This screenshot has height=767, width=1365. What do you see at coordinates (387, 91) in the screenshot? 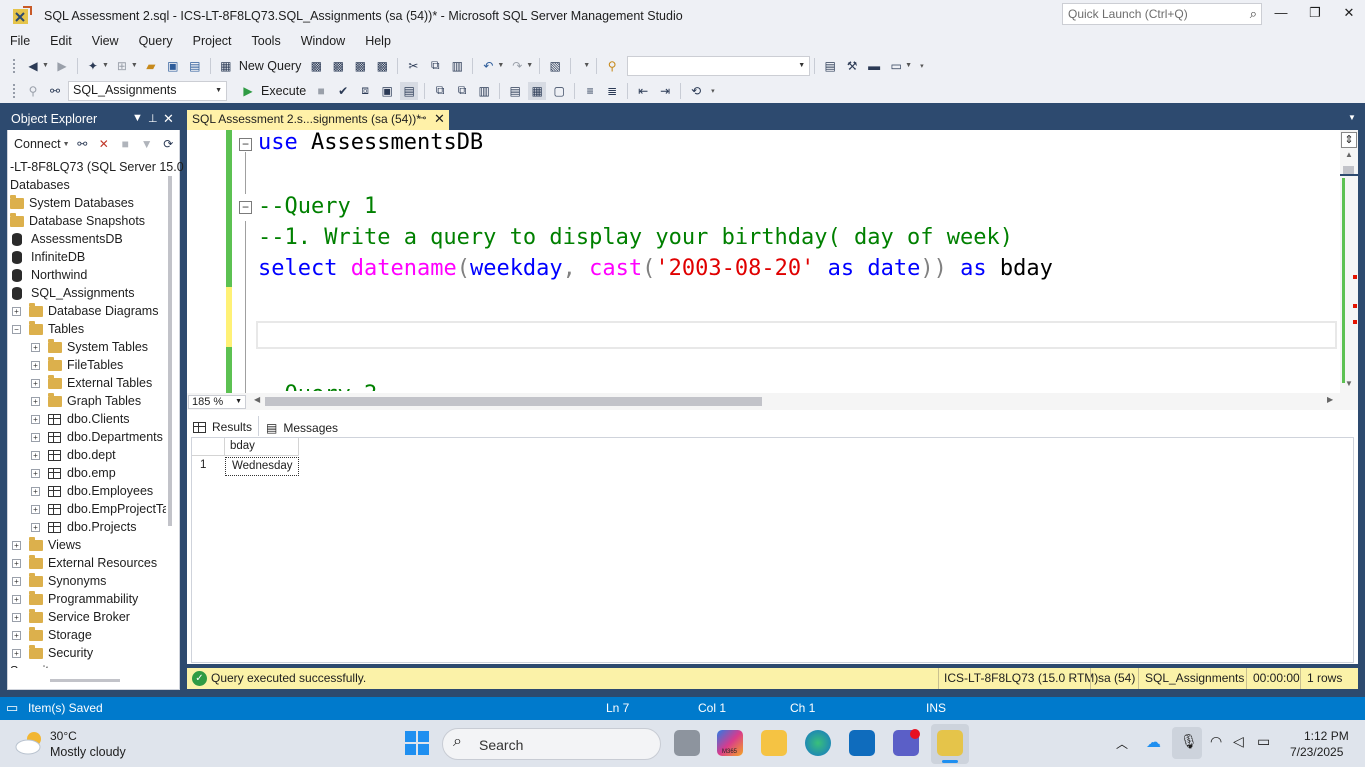
I see `query-design-icon: ▣` at bounding box center [387, 91].